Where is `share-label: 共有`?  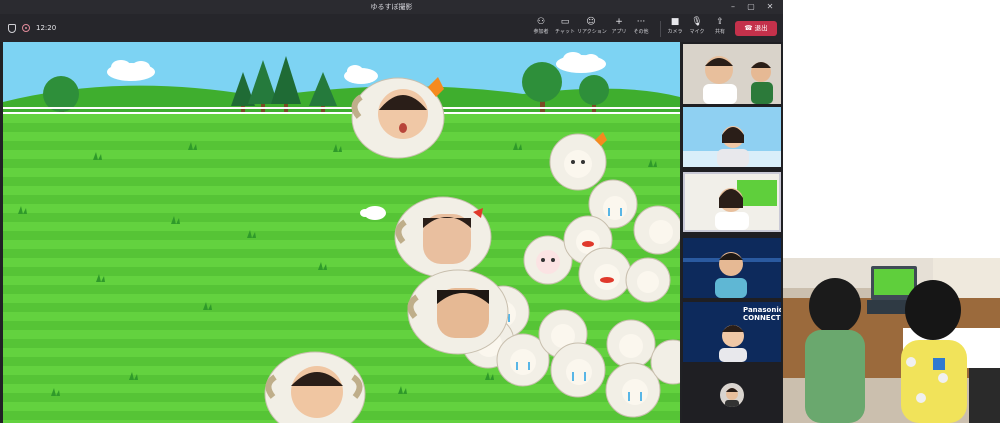
share-label: 共有 is located at coordinates (719, 32).